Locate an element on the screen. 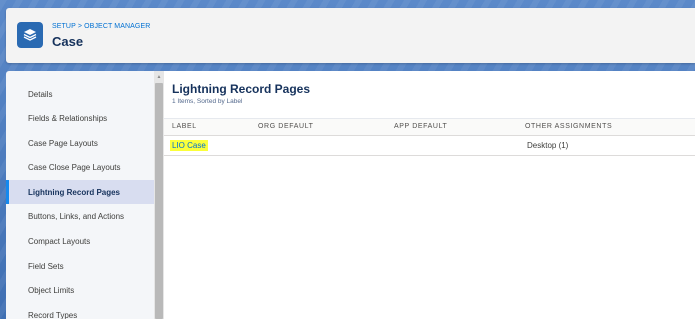  column-header-org-default: ORG DEFAULT is located at coordinates (285, 126).